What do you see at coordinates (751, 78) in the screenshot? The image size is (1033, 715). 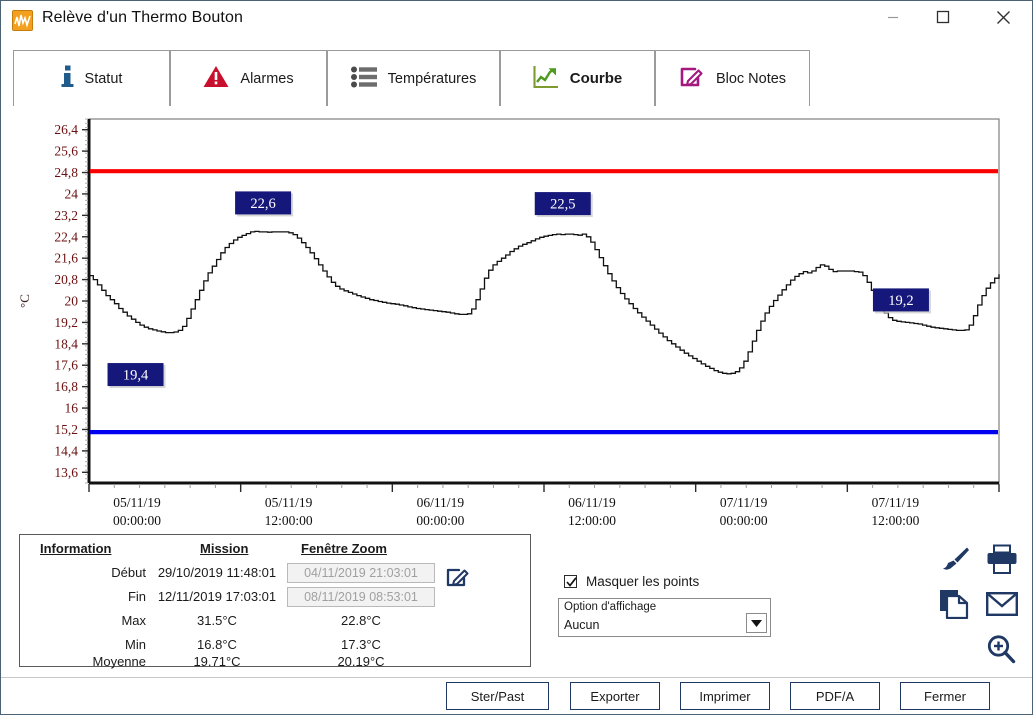 I see `tab-bloc-notes-label: Bloc Notes` at bounding box center [751, 78].